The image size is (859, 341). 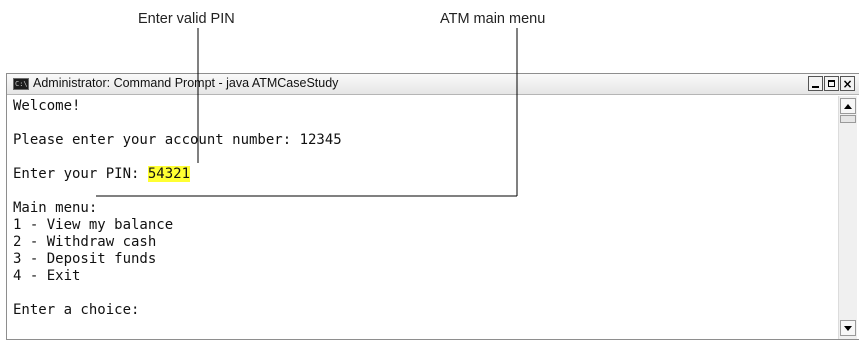 I want to click on menu-header-line: Main menu:, so click(x=55, y=208).